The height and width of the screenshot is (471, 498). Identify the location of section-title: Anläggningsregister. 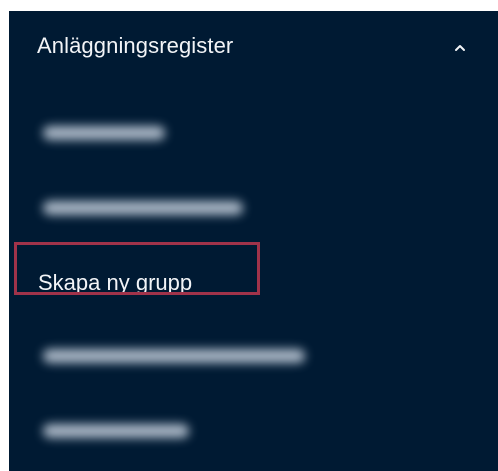
(135, 45).